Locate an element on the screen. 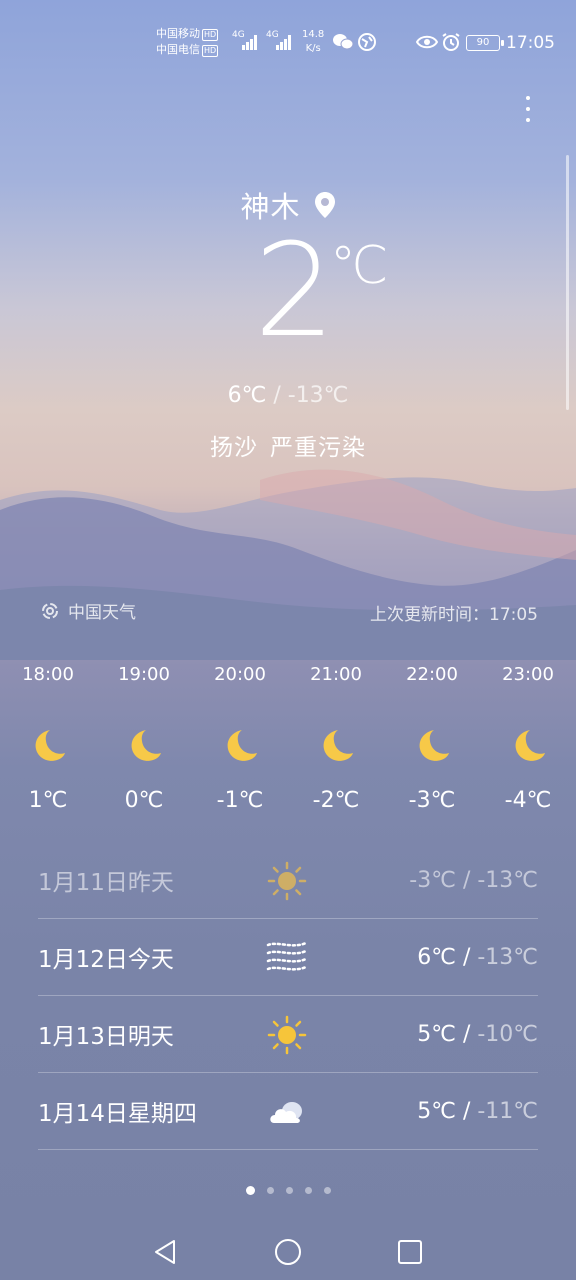  hourly-item: 23:00 -4℃ is located at coordinates (528, 738).